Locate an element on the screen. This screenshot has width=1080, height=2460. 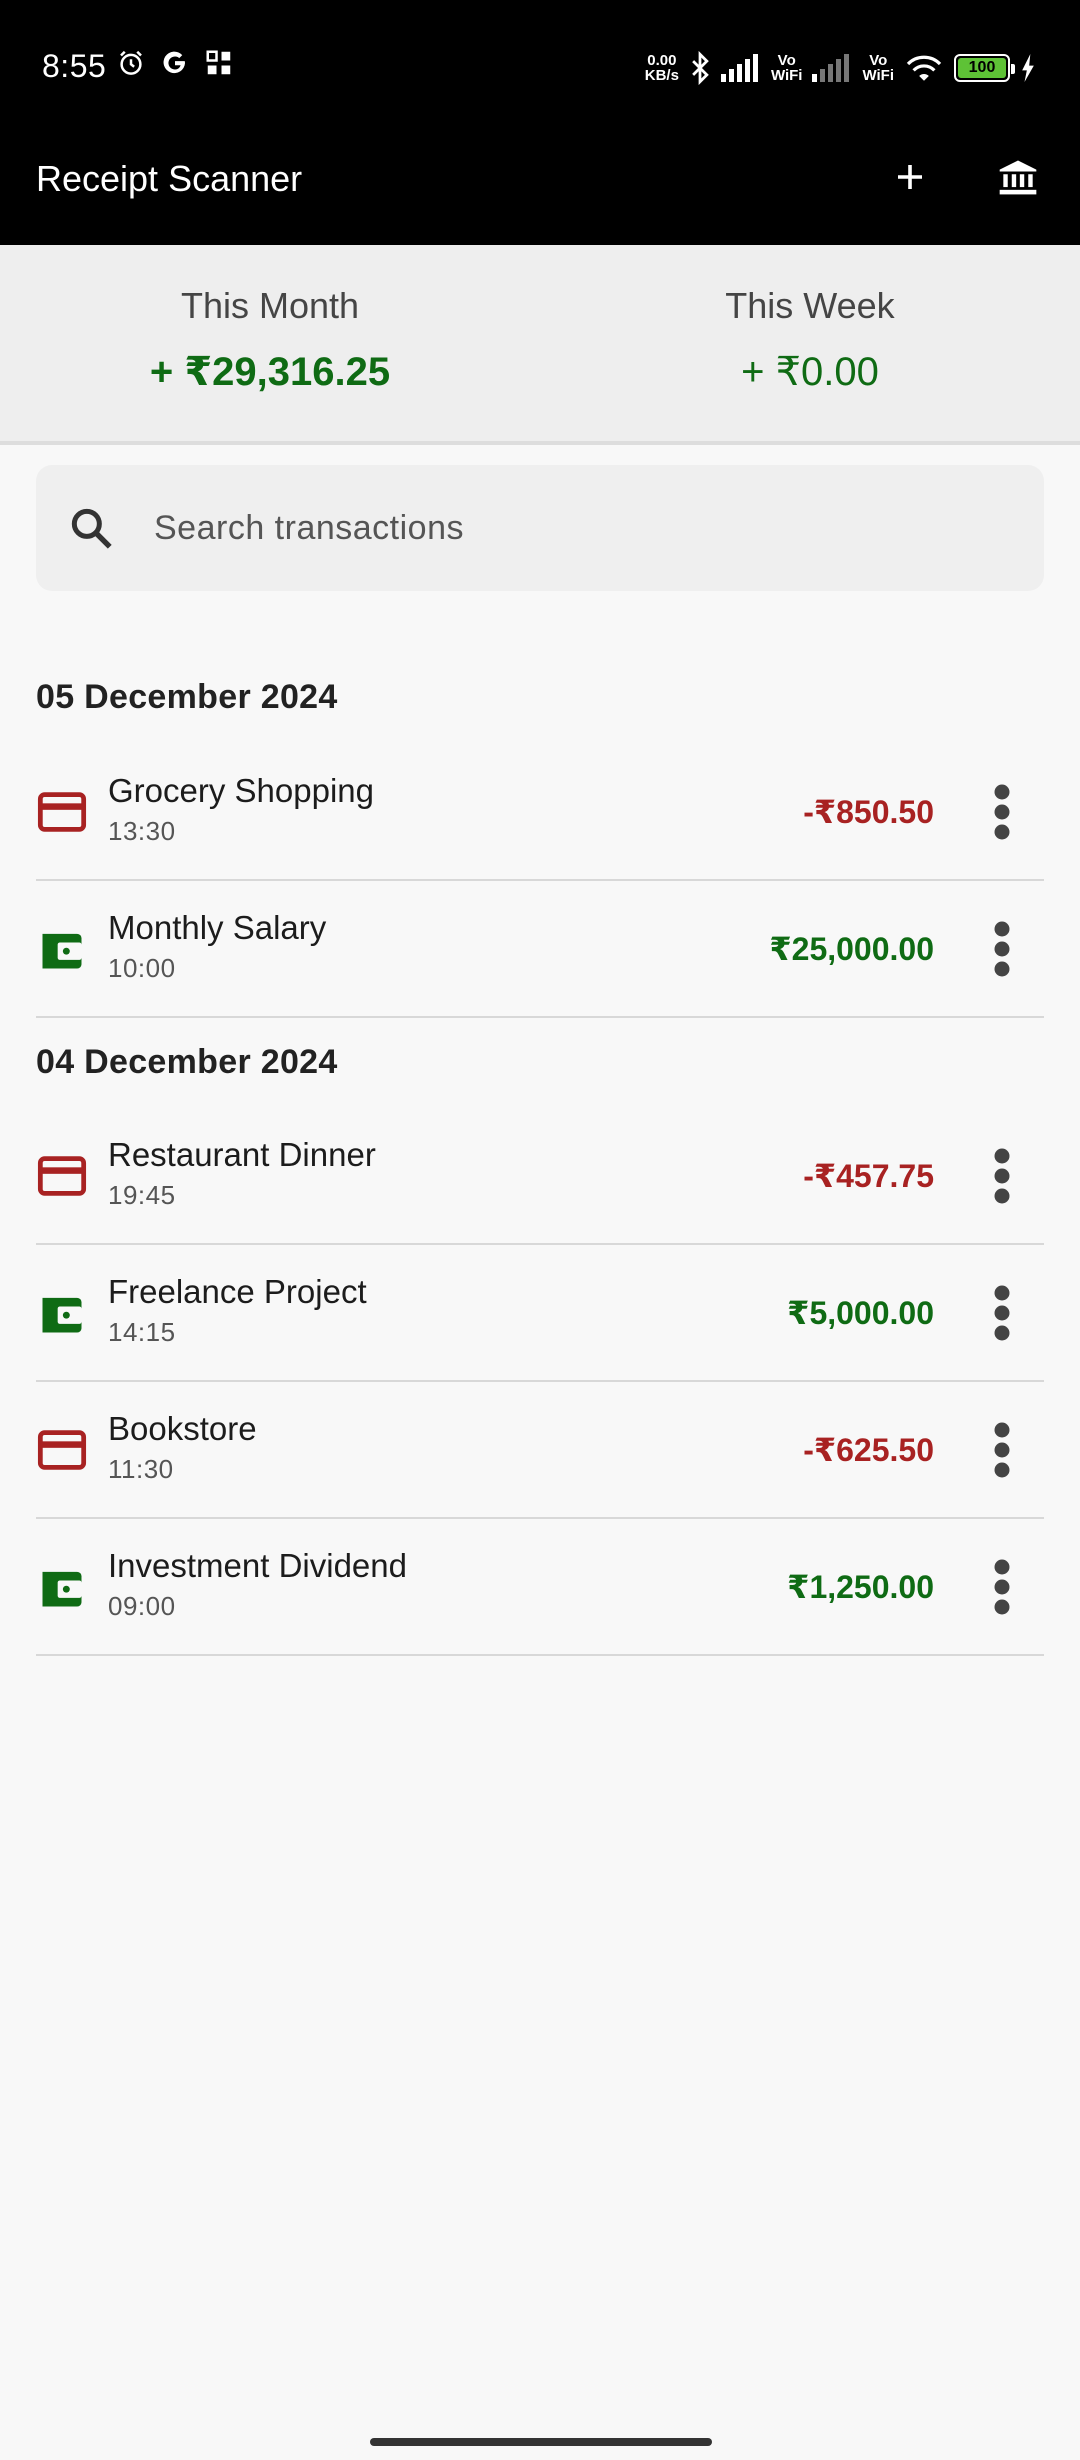
bank-icon is located at coordinates (1018, 177).